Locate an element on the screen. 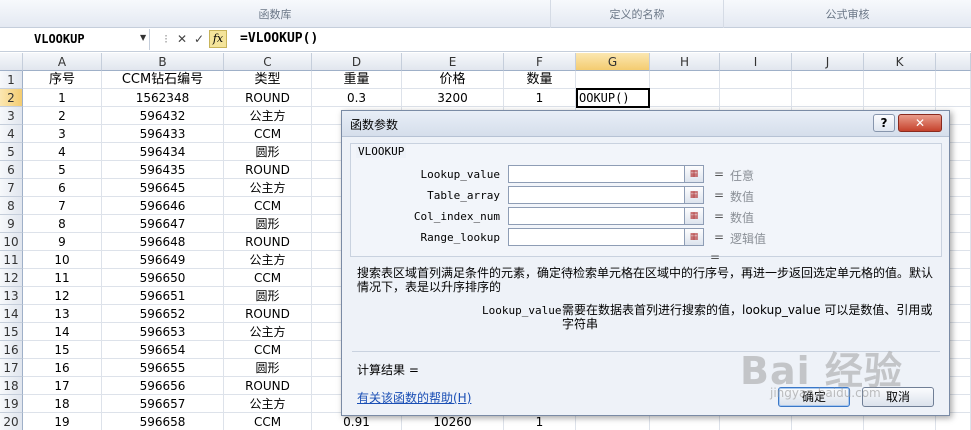 The image size is (971, 430). arg-input-table-array is located at coordinates (606, 195).